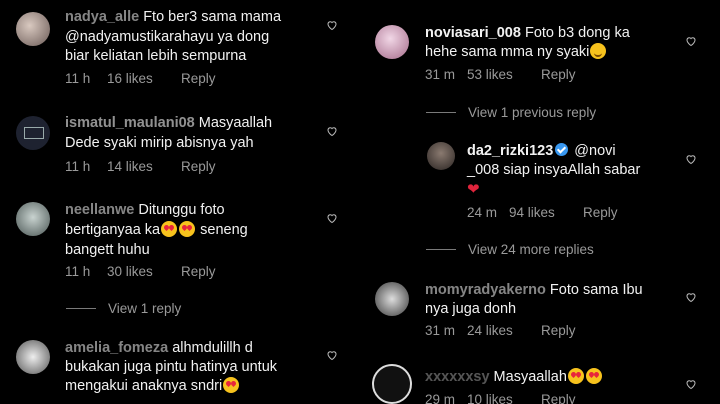 The image size is (720, 404). Describe the element at coordinates (507, 52) in the screenshot. I see `comment-text: hehe sama mma ny syaki` at that location.